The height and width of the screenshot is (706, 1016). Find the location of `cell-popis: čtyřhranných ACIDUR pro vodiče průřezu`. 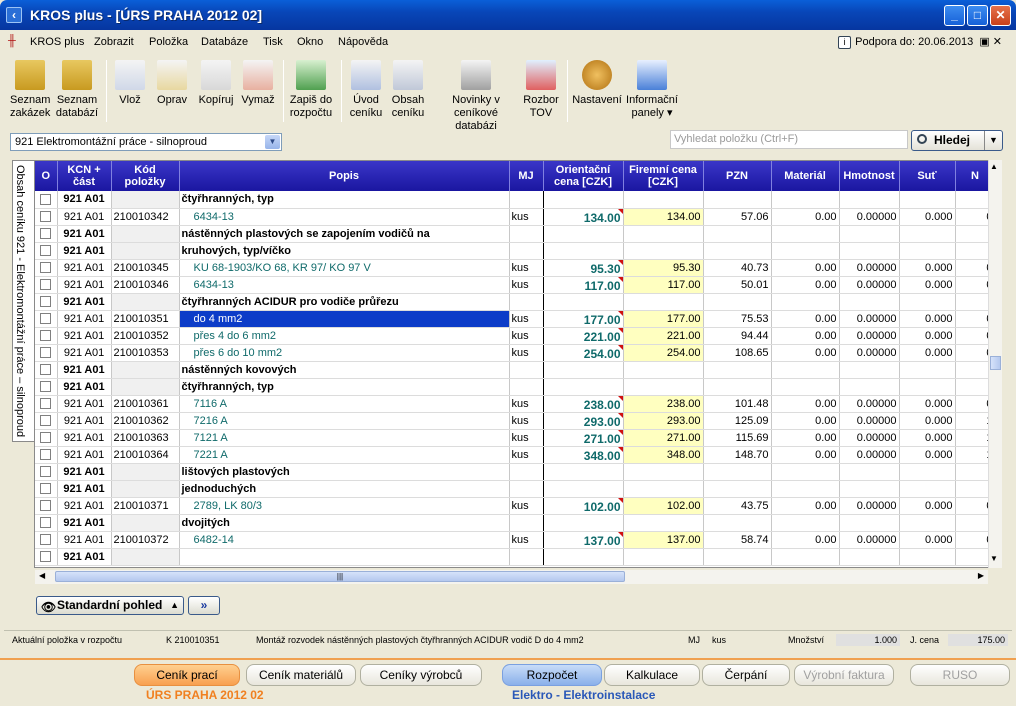

cell-popis: čtyřhranných ACIDUR pro vodiče průřezu is located at coordinates (344, 302).